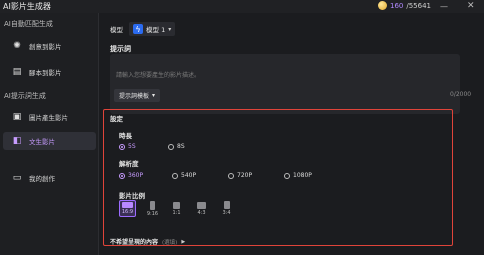 This screenshot has height=255, width=484. I want to click on option-label: 3:4, so click(226, 213).